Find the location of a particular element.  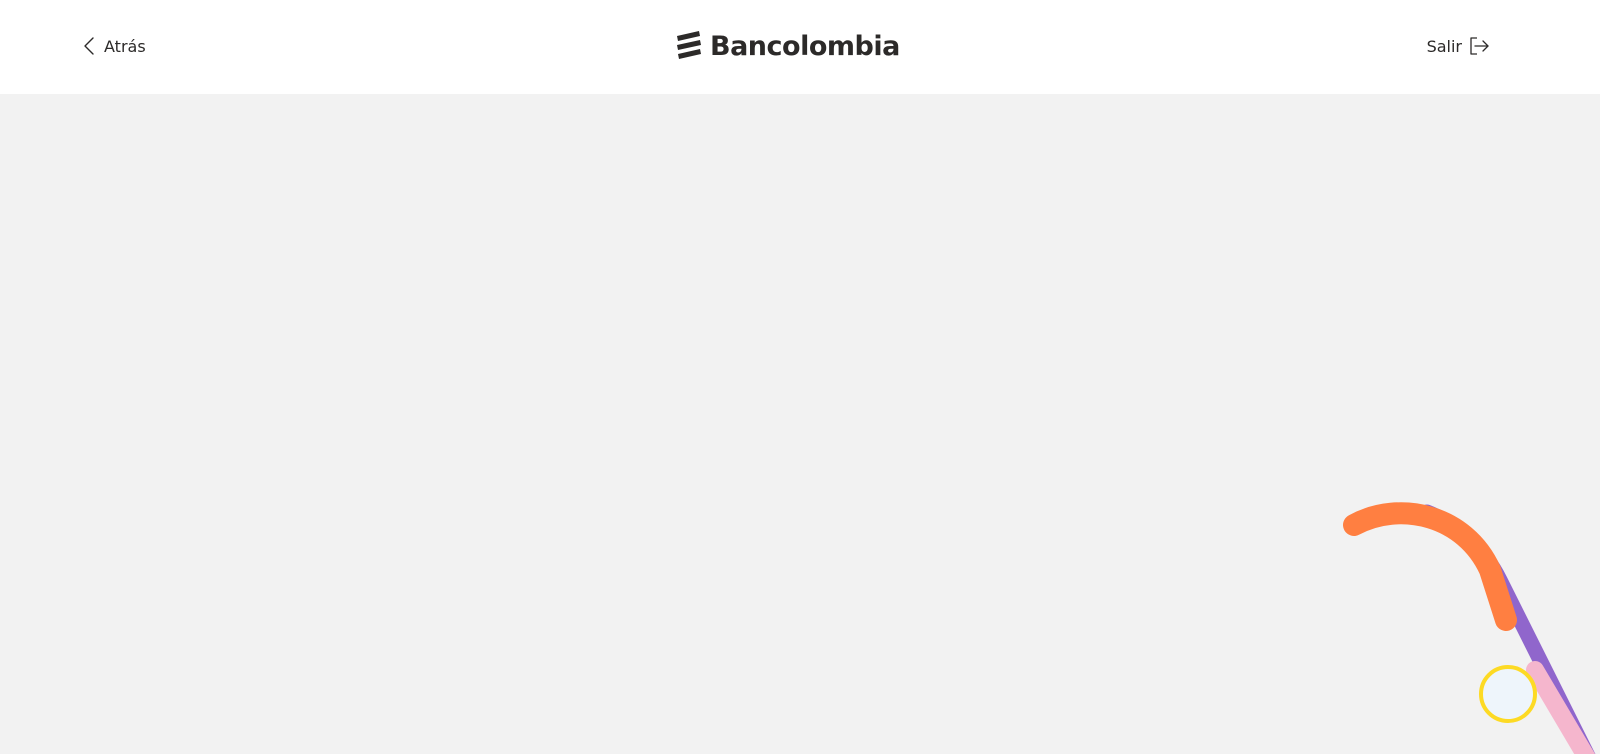

chevron-left-icon is located at coordinates (89, 46).